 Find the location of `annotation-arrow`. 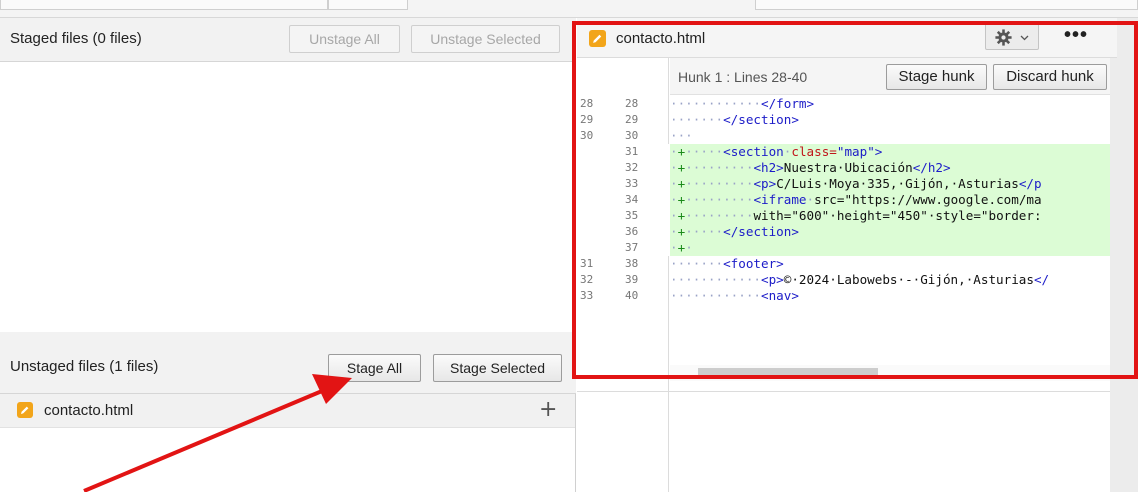

annotation-arrow is located at coordinates (217, 433).